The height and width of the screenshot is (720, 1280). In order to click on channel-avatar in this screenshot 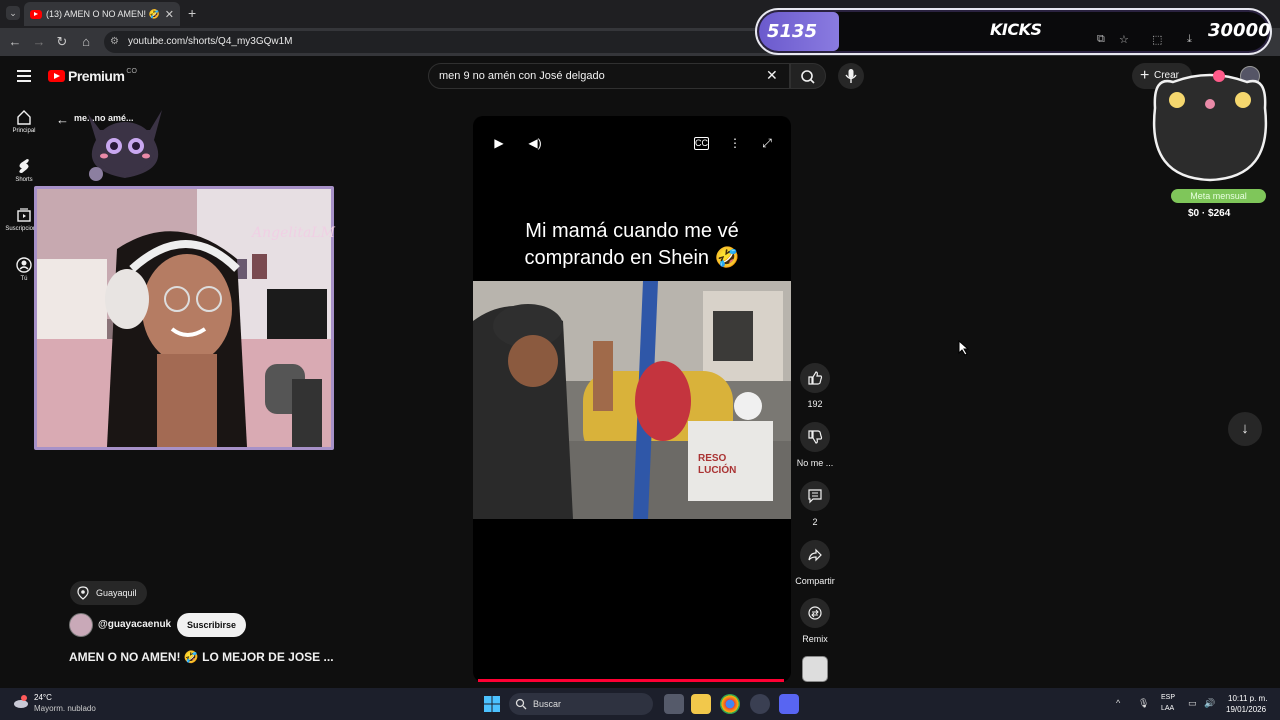, I will do `click(81, 625)`.